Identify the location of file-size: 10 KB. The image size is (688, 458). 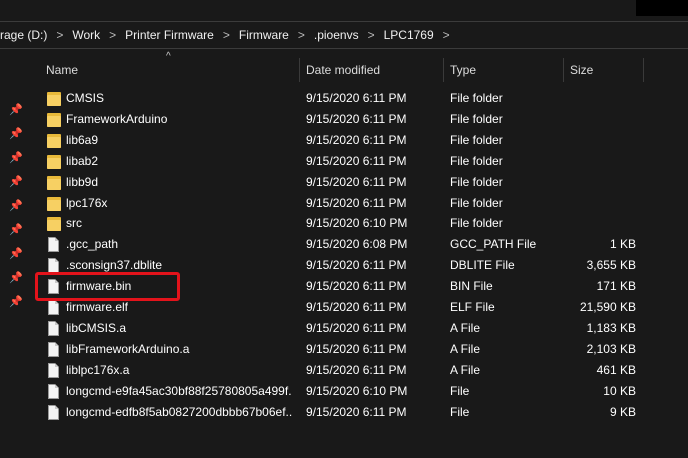
(619, 390).